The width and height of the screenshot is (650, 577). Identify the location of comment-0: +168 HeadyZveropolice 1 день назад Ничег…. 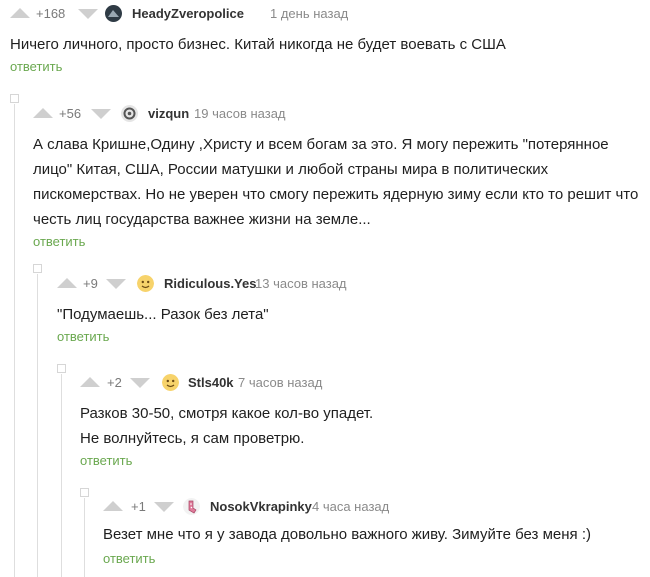
(330, 38).